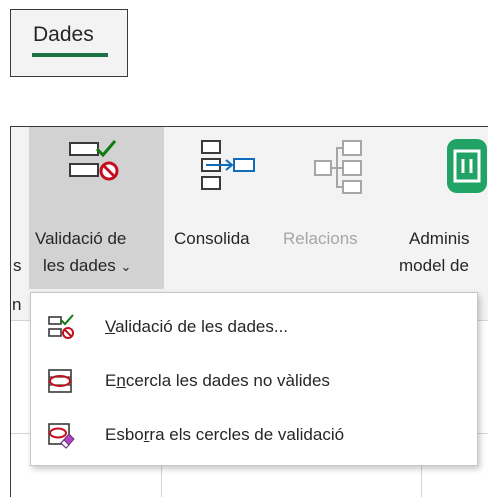  I want to click on menu-item-label: Esborra els cercles de validació, so click(225, 434).